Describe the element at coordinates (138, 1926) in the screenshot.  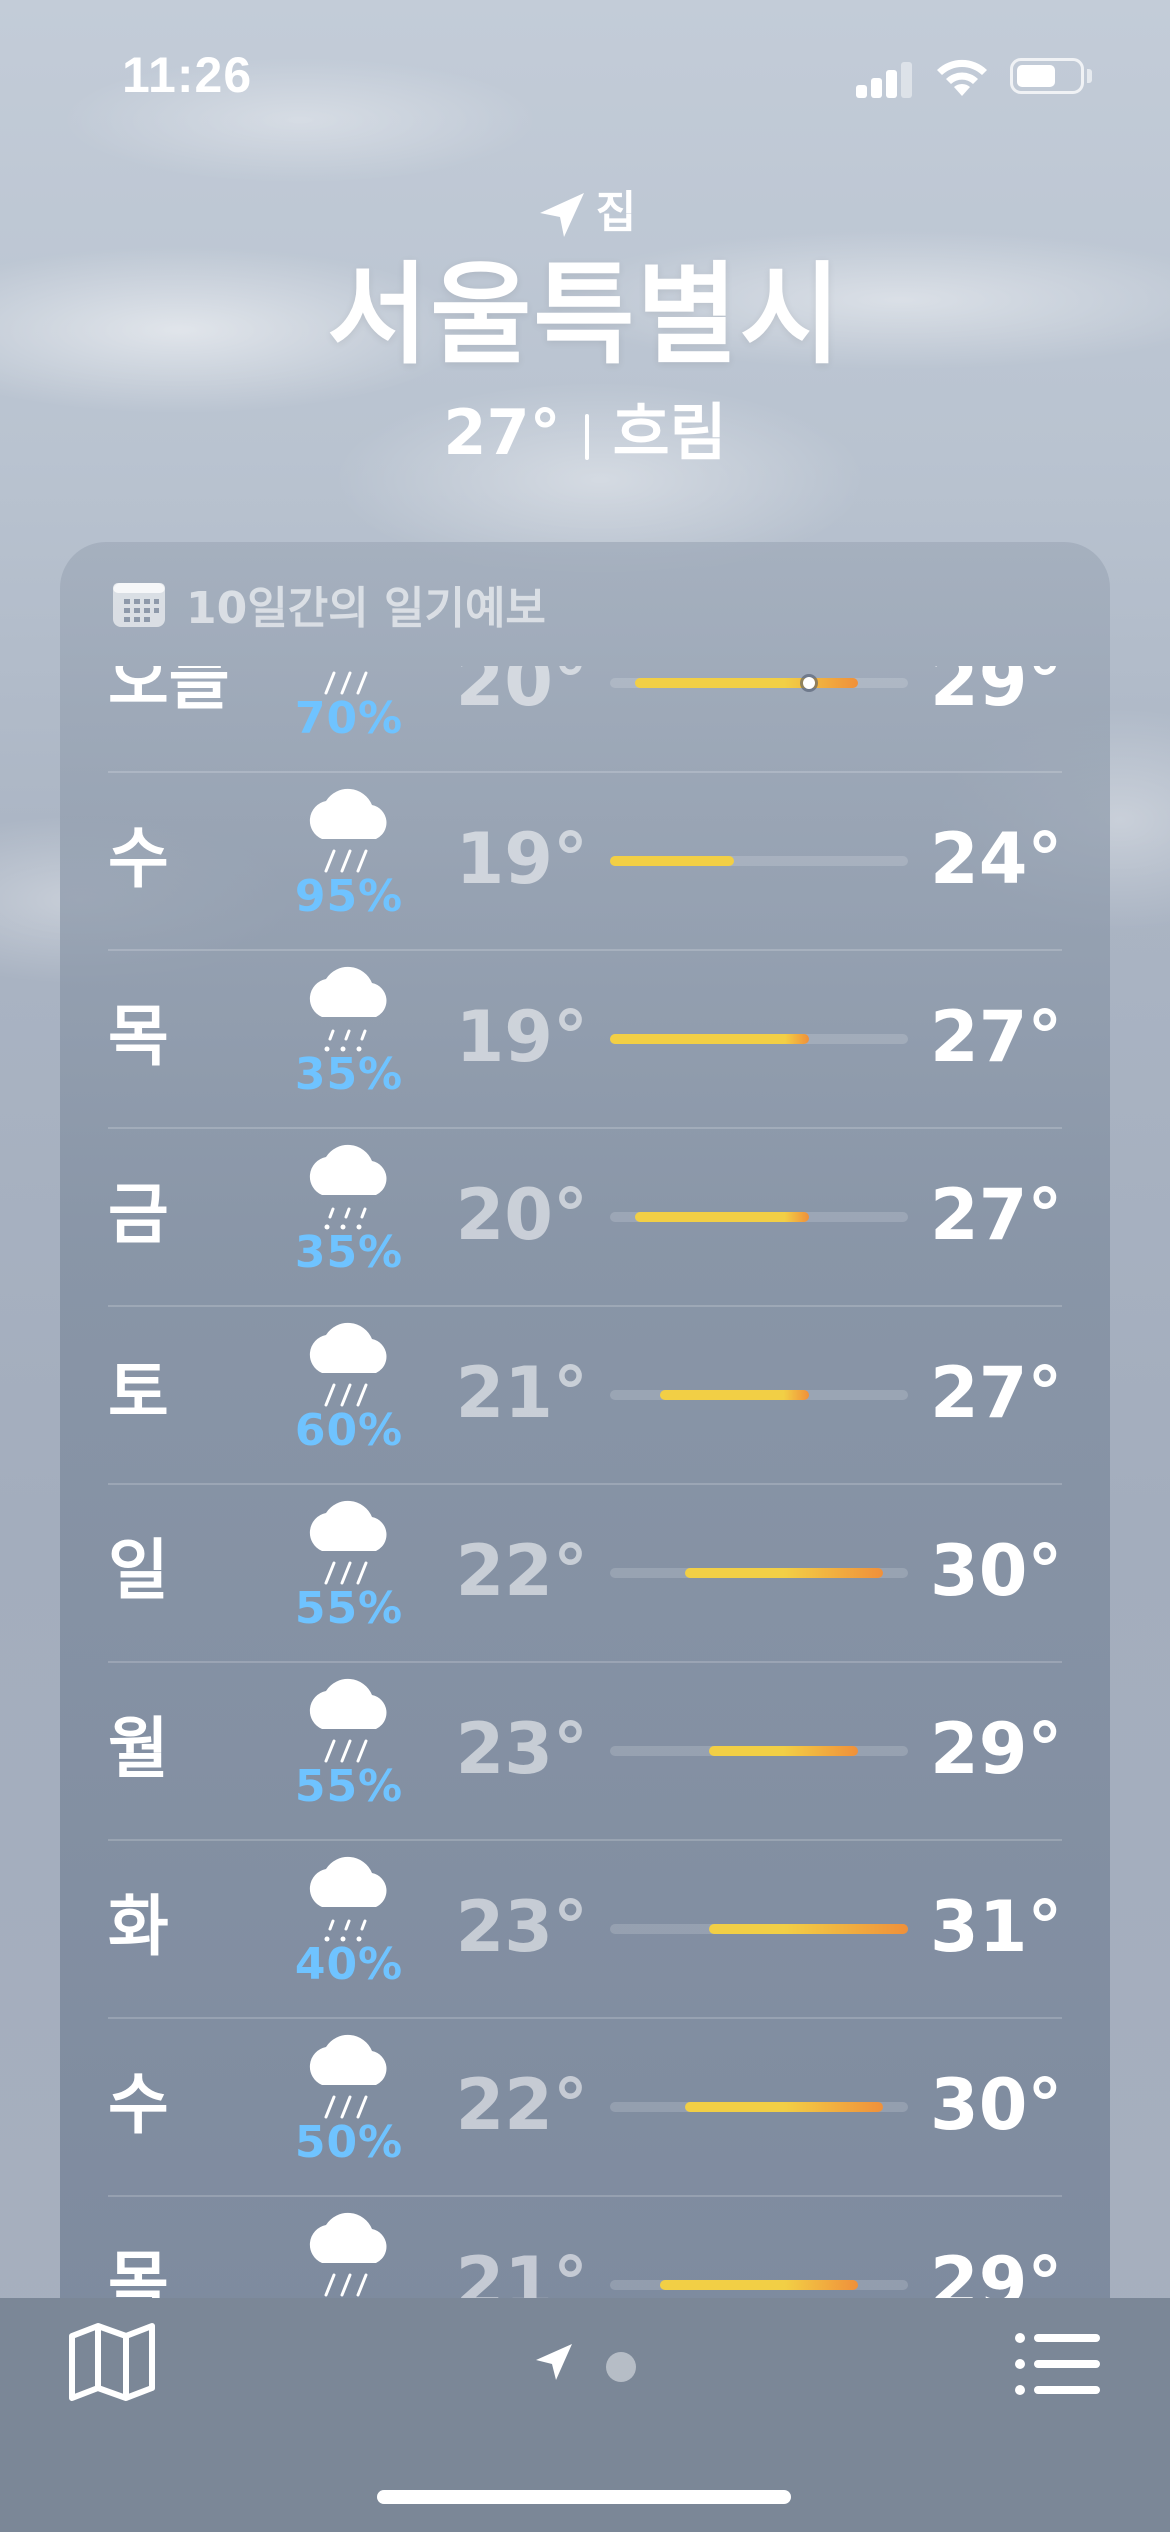
I see `day-label: 화` at that location.